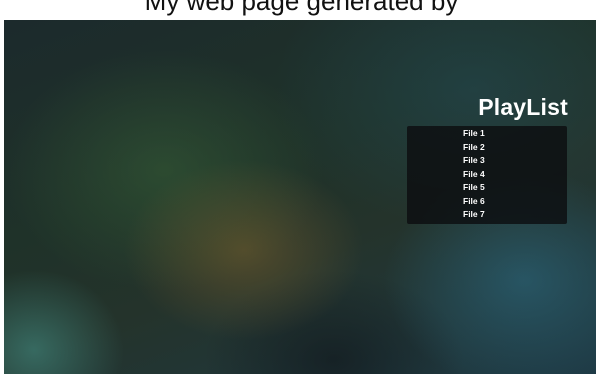 This screenshot has height=378, width=603. I want to click on playlist-item-file-4: File 4, so click(487, 175).